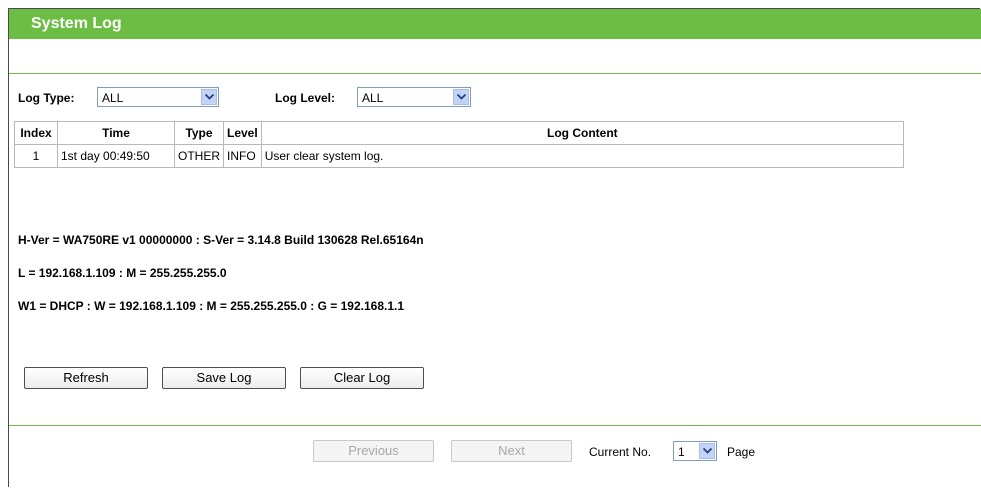  What do you see at coordinates (158, 97) in the screenshot?
I see `log-type-select: ALL` at bounding box center [158, 97].